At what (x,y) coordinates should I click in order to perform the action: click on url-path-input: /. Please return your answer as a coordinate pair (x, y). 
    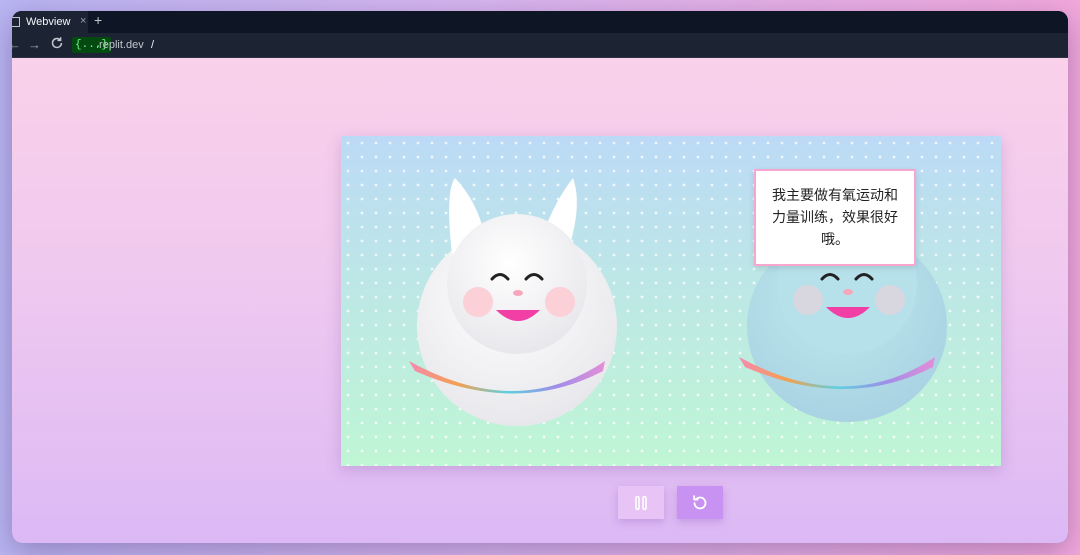
    Looking at the image, I should click on (152, 45).